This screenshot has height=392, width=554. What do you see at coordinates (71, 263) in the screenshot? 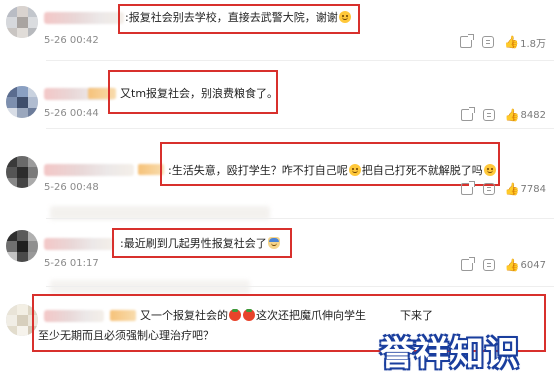
I see `timestamp: 5-26 01:17` at bounding box center [71, 263].